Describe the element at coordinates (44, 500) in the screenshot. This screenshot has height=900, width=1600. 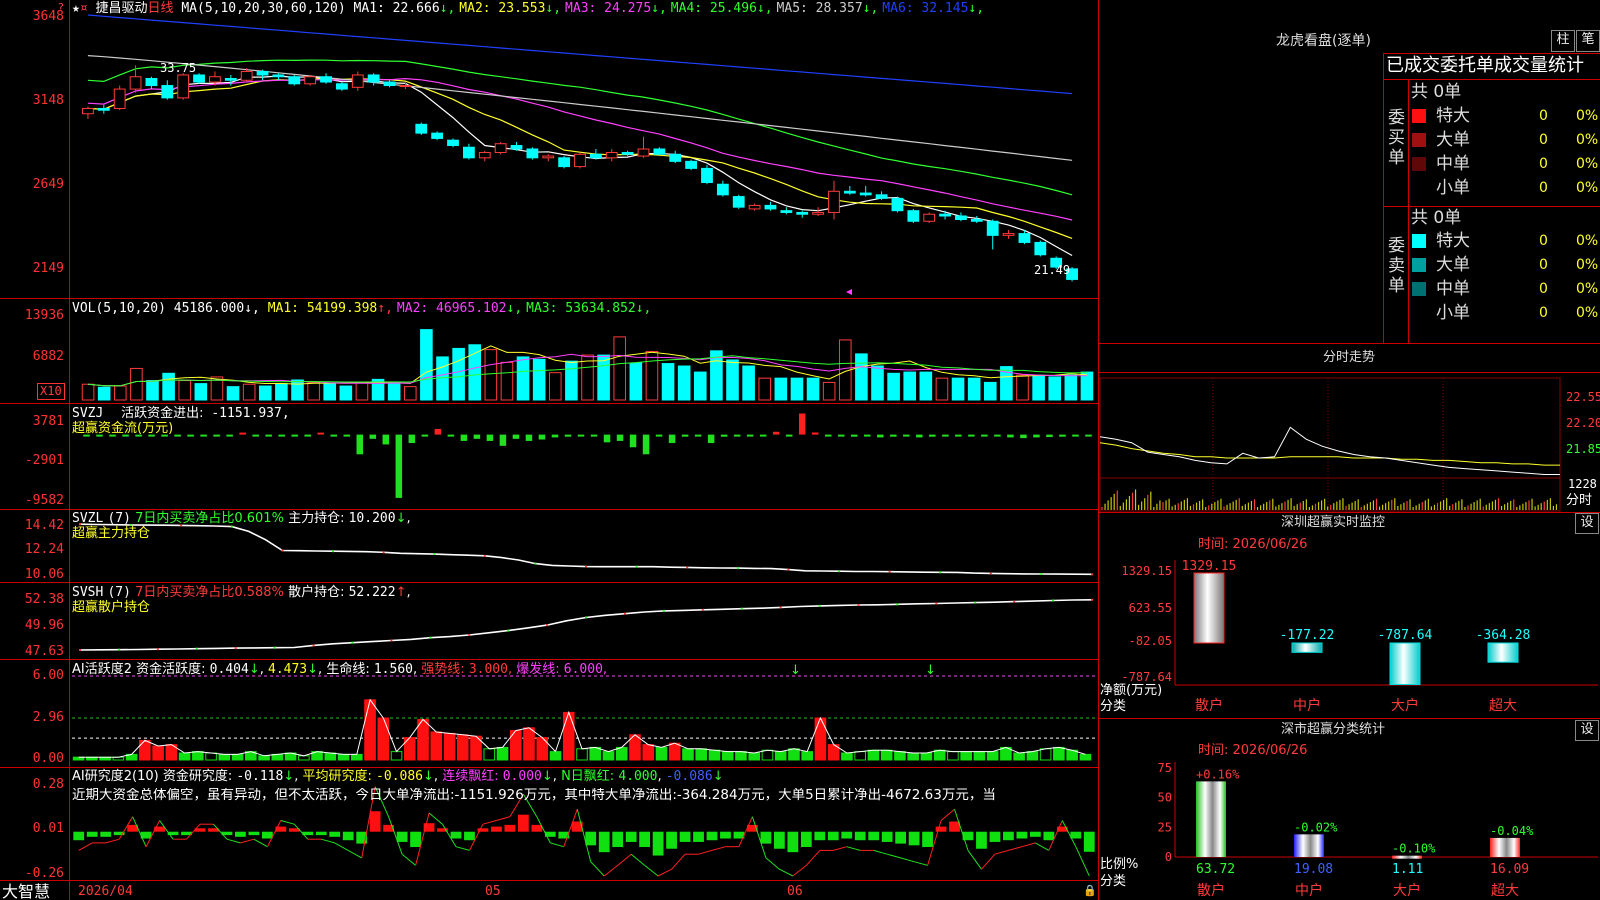
I see `y-tick: -9582` at that location.